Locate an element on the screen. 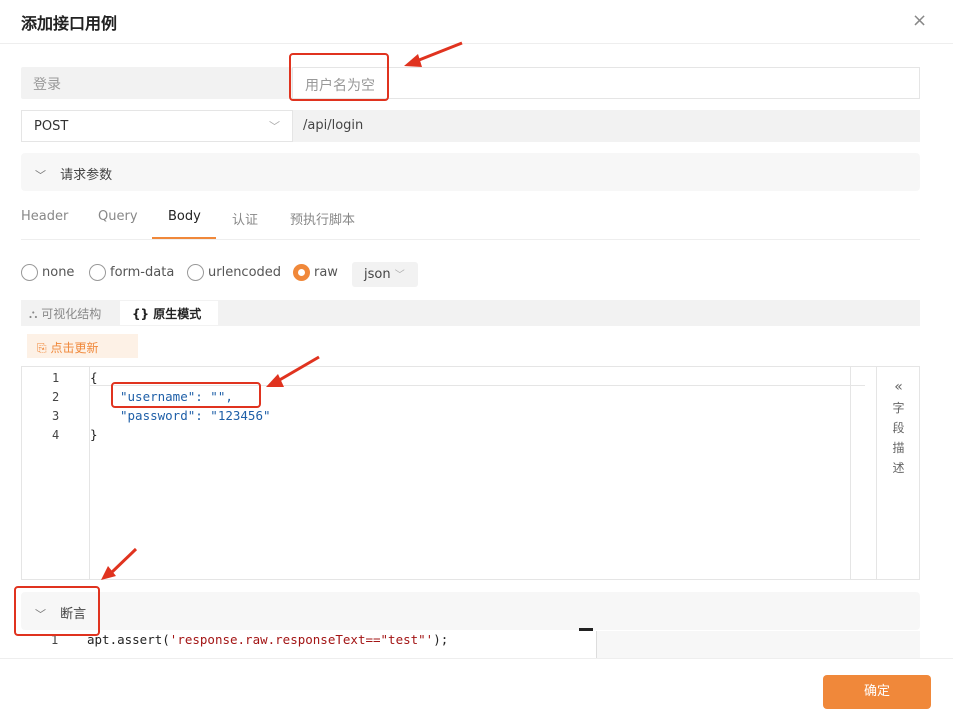  code-line: } is located at coordinates (94, 434).